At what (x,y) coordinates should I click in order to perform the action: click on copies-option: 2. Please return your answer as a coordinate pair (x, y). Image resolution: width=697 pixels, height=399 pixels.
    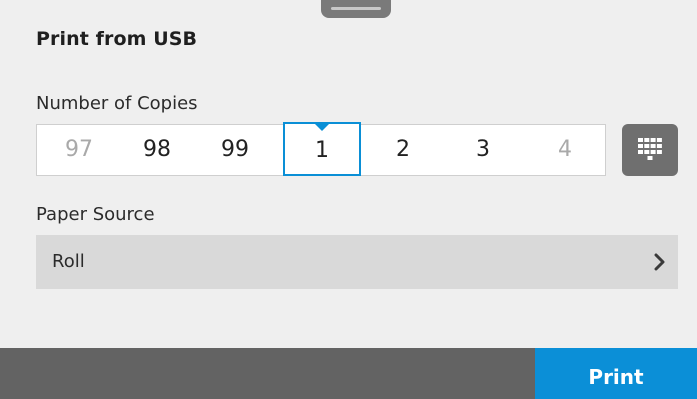
    Looking at the image, I should click on (403, 150).